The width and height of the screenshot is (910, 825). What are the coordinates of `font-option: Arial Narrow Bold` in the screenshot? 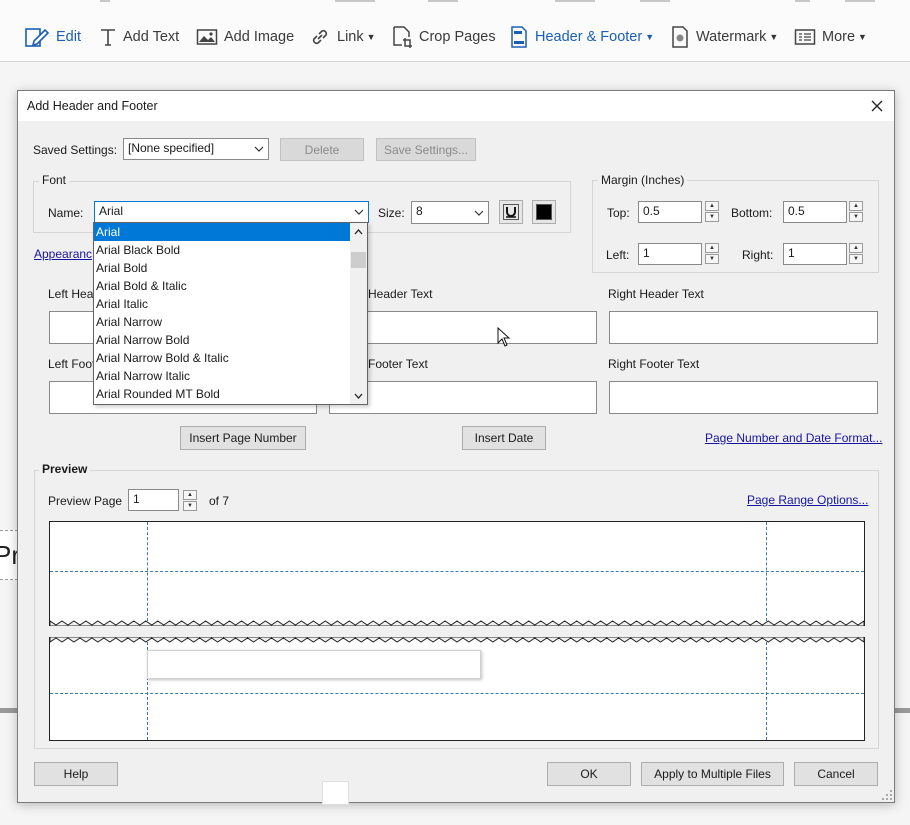 It's located at (222, 340).